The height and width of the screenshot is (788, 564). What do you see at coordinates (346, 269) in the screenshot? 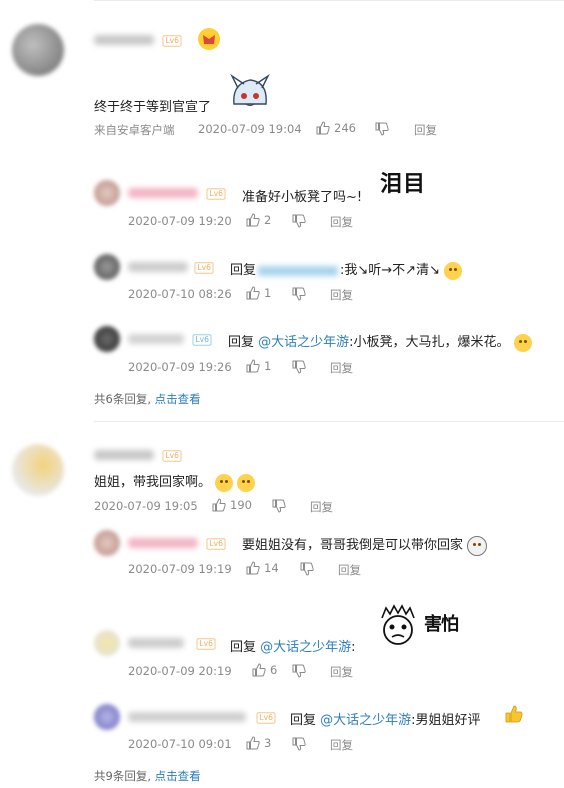
I see `reply-text: 回复:我↘听→不↗清↘` at bounding box center [346, 269].